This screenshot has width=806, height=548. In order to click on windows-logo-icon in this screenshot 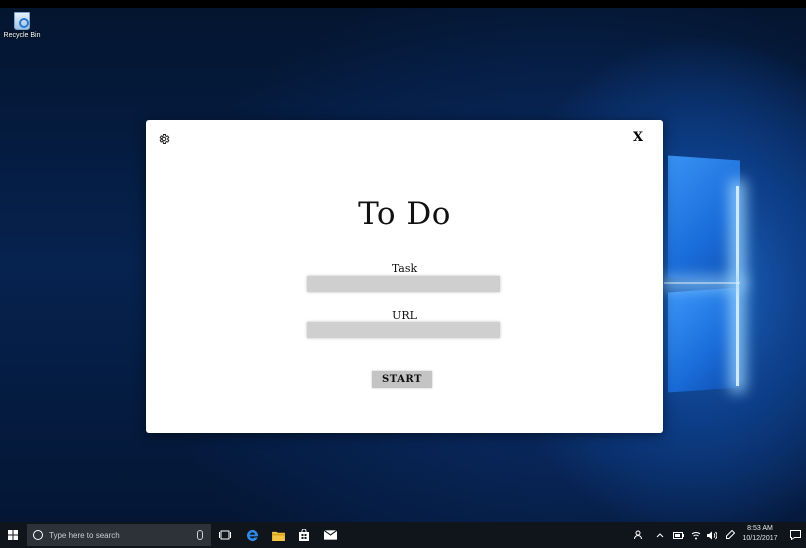, I will do `click(13, 535)`.